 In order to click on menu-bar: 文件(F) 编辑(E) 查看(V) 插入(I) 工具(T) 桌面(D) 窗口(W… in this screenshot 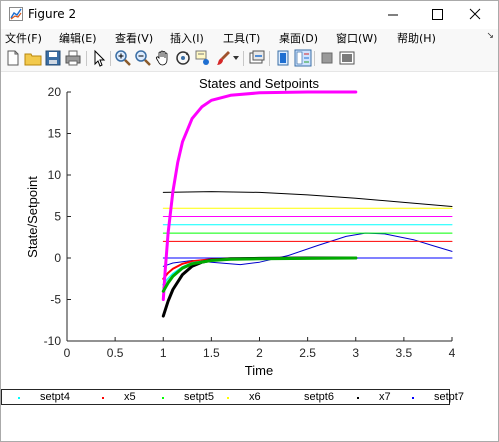, I will do `click(249, 38)`.